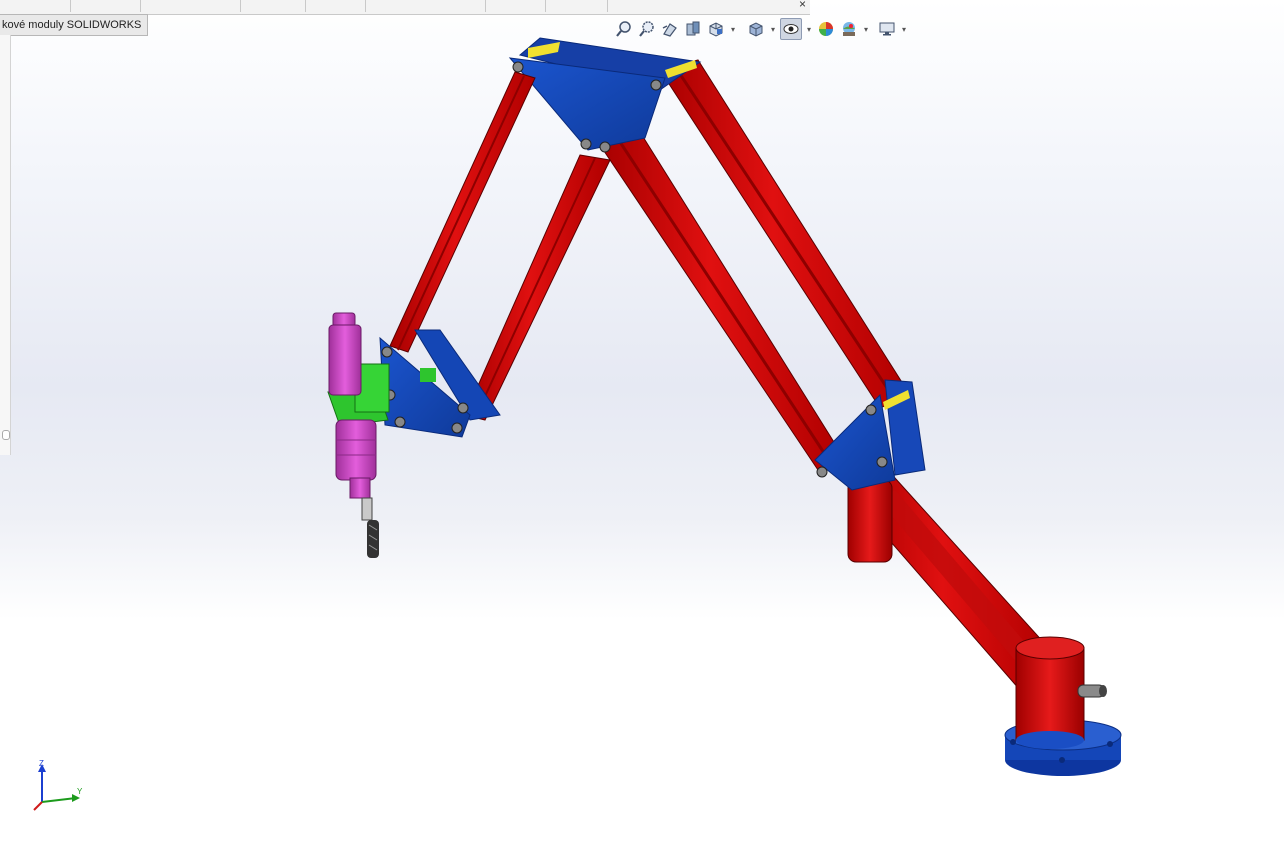  What do you see at coordinates (870, 435) in the screenshot?
I see `elbow-bracket` at bounding box center [870, 435].